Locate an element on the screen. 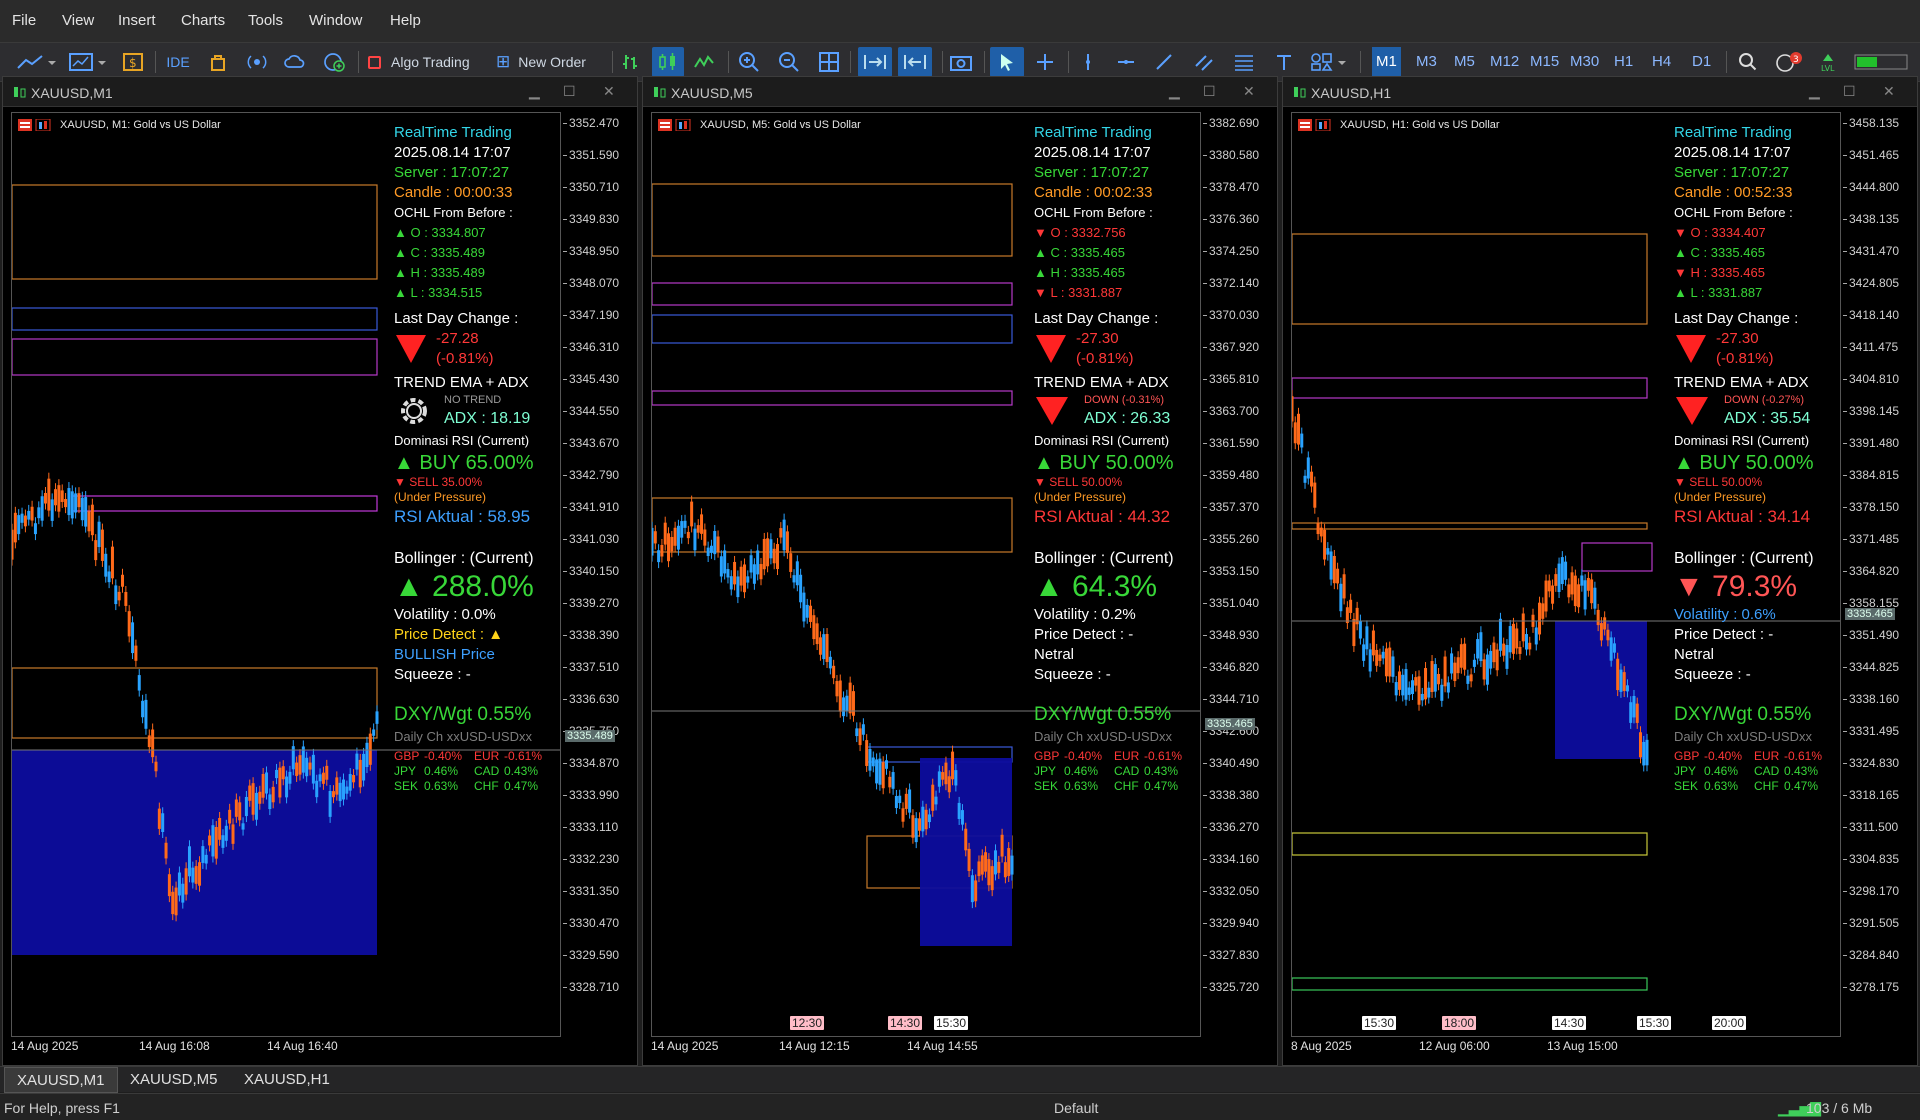 The height and width of the screenshot is (1120, 1920). signals-icon is located at coordinates (257, 62).